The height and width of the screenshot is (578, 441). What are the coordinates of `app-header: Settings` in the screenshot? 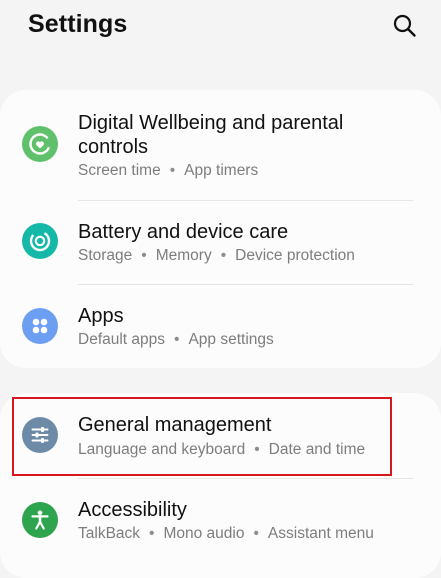 It's located at (220, 30).